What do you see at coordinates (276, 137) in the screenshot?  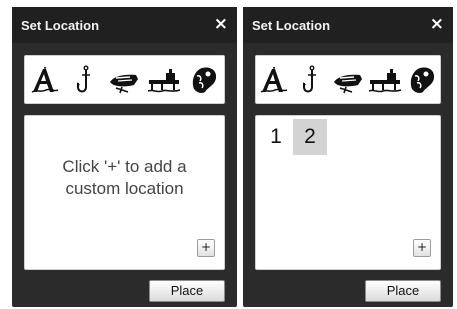 I see `location-item-1: 1` at bounding box center [276, 137].